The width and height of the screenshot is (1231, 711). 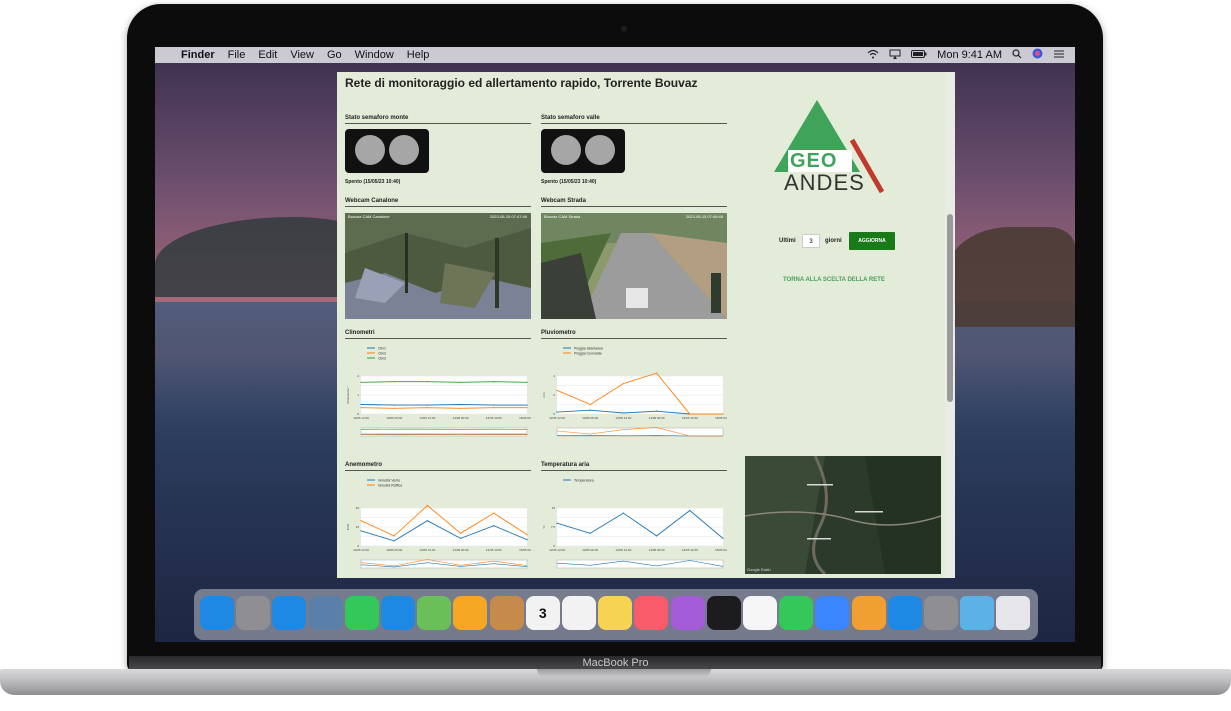 I want to click on keynote-icon, so click(x=832, y=613).